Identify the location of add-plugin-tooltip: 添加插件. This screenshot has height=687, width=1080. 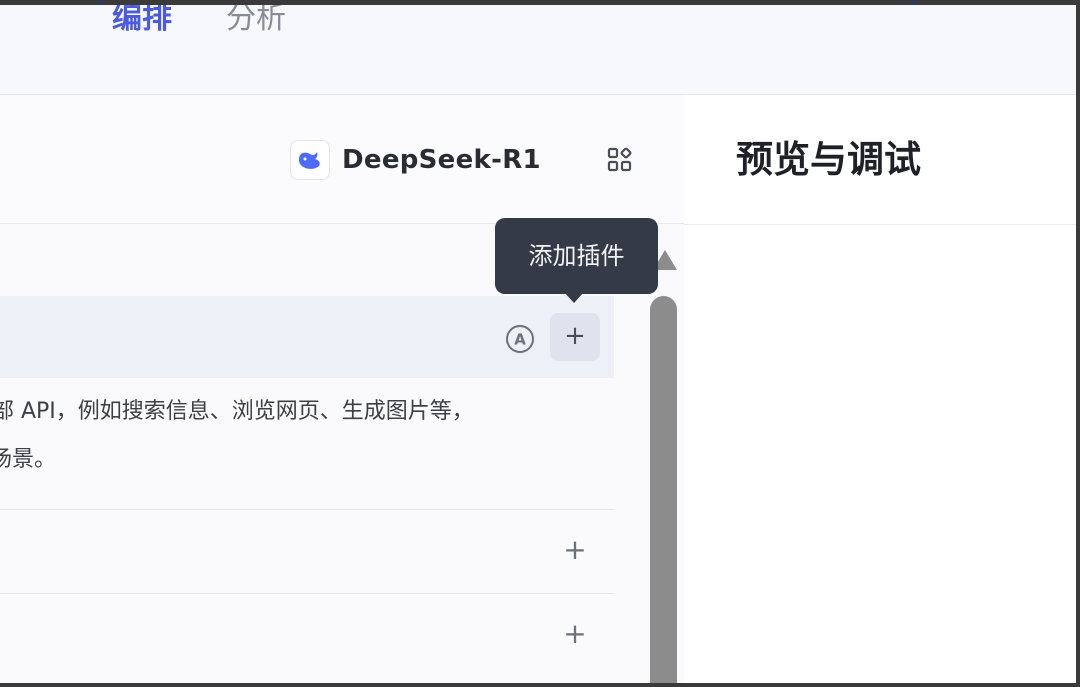
(576, 256).